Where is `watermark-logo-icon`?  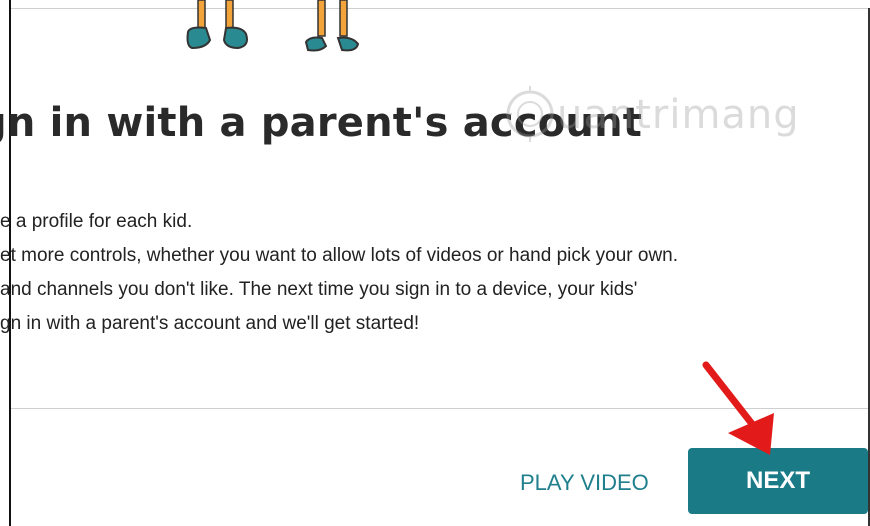
watermark-logo-icon is located at coordinates (530, 114).